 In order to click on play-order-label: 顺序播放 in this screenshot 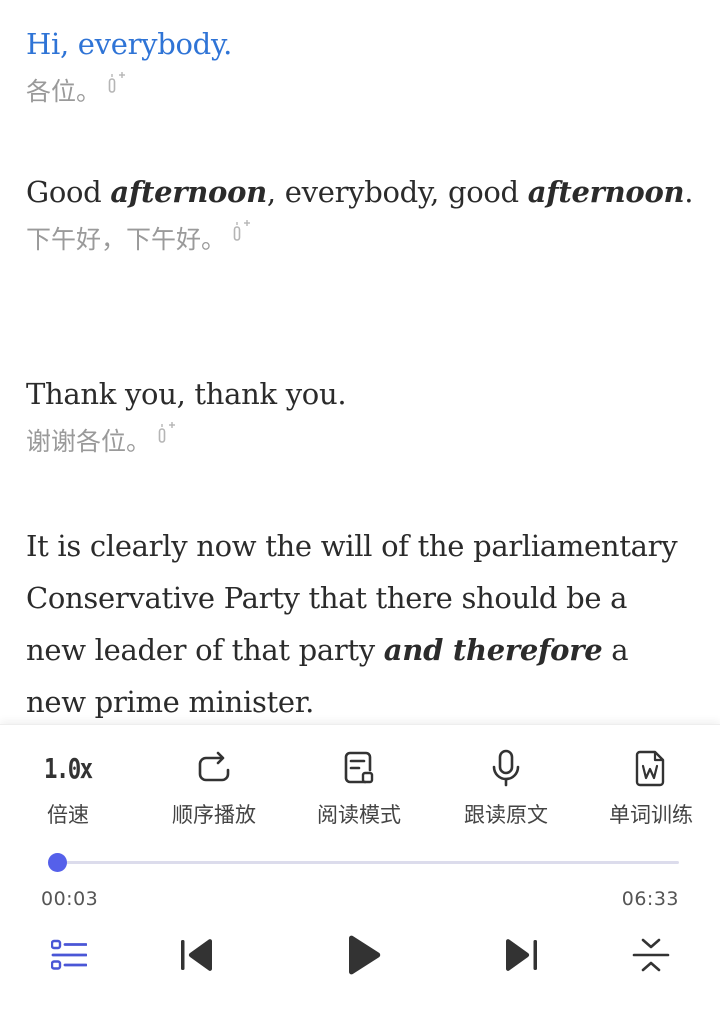, I will do `click(214, 815)`.